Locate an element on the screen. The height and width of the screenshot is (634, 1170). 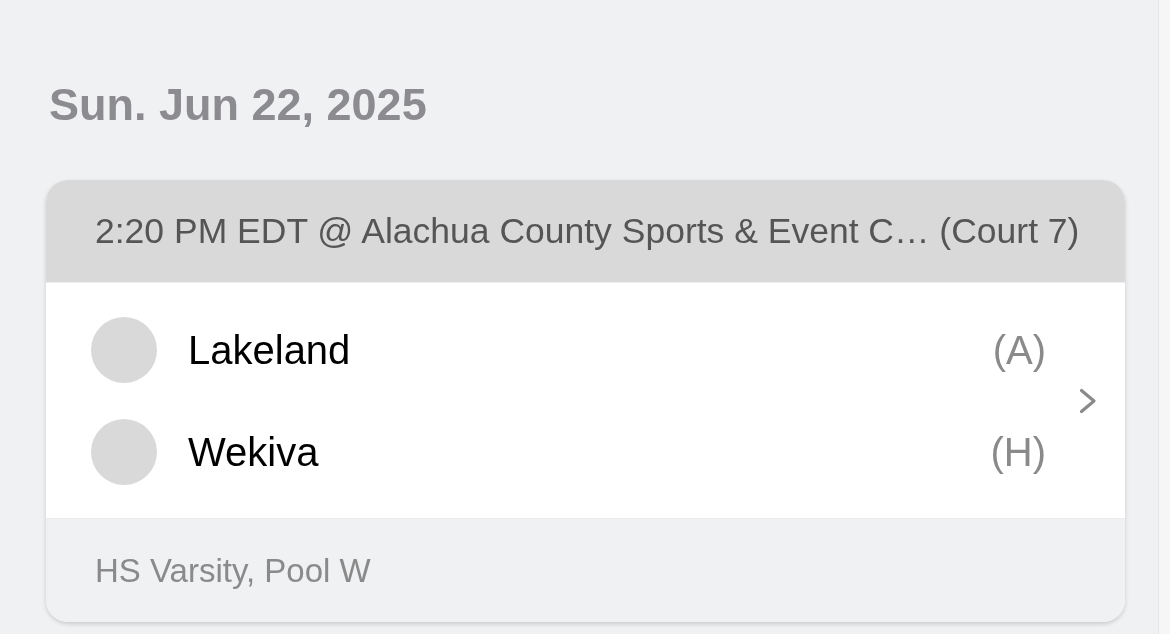
division-label: HS Varsity, Pool W is located at coordinates (233, 570).